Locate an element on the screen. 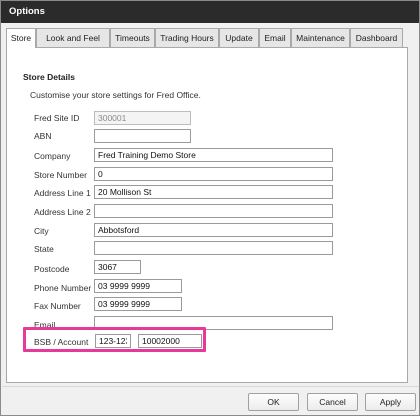  address-line-2-label: Address Line 2 is located at coordinates (62, 212).